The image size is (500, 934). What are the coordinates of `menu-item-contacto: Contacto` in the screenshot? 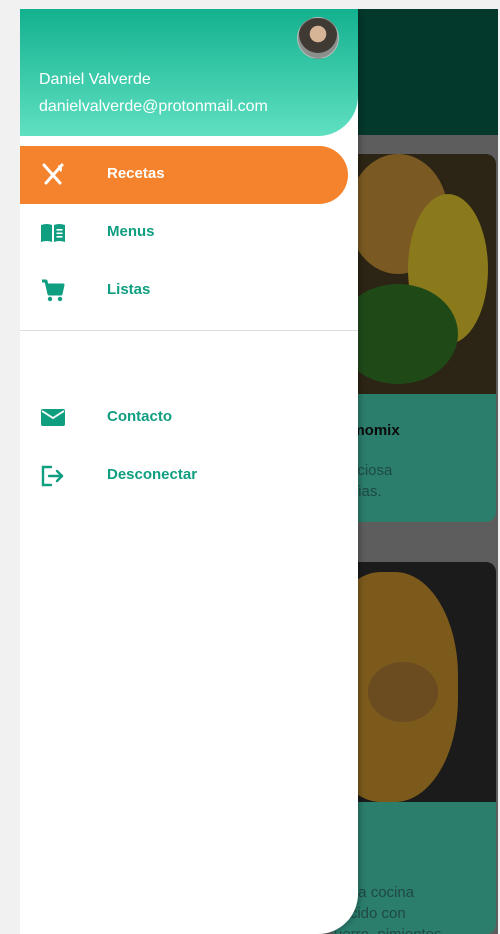 It's located at (189, 418).